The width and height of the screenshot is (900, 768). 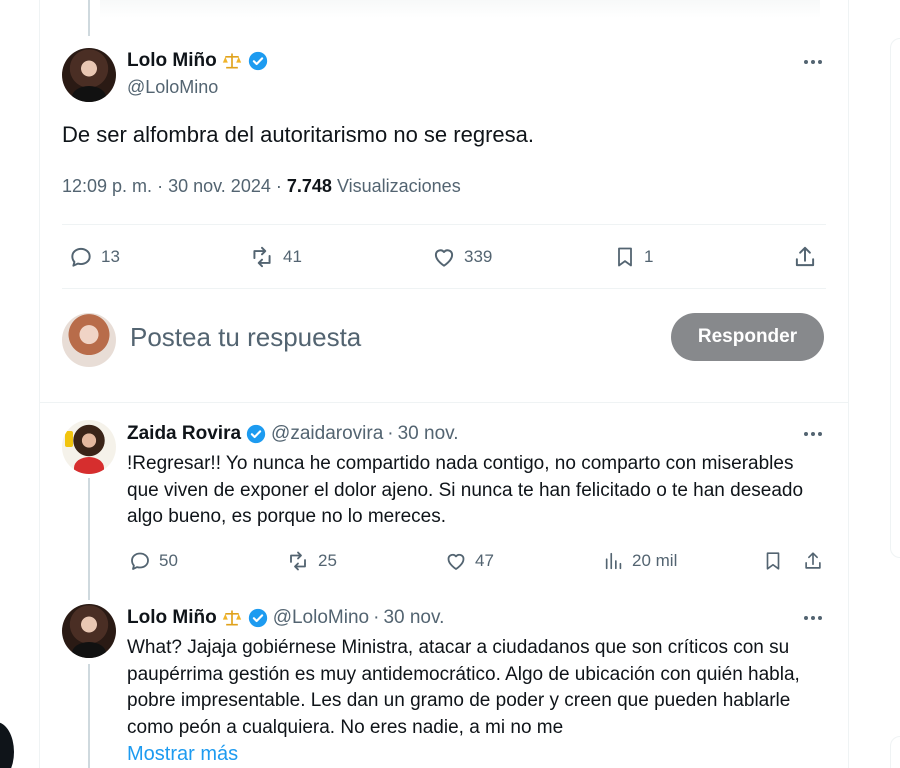 I want to click on reply-author-handle: @zaidarovira, so click(x=327, y=434).